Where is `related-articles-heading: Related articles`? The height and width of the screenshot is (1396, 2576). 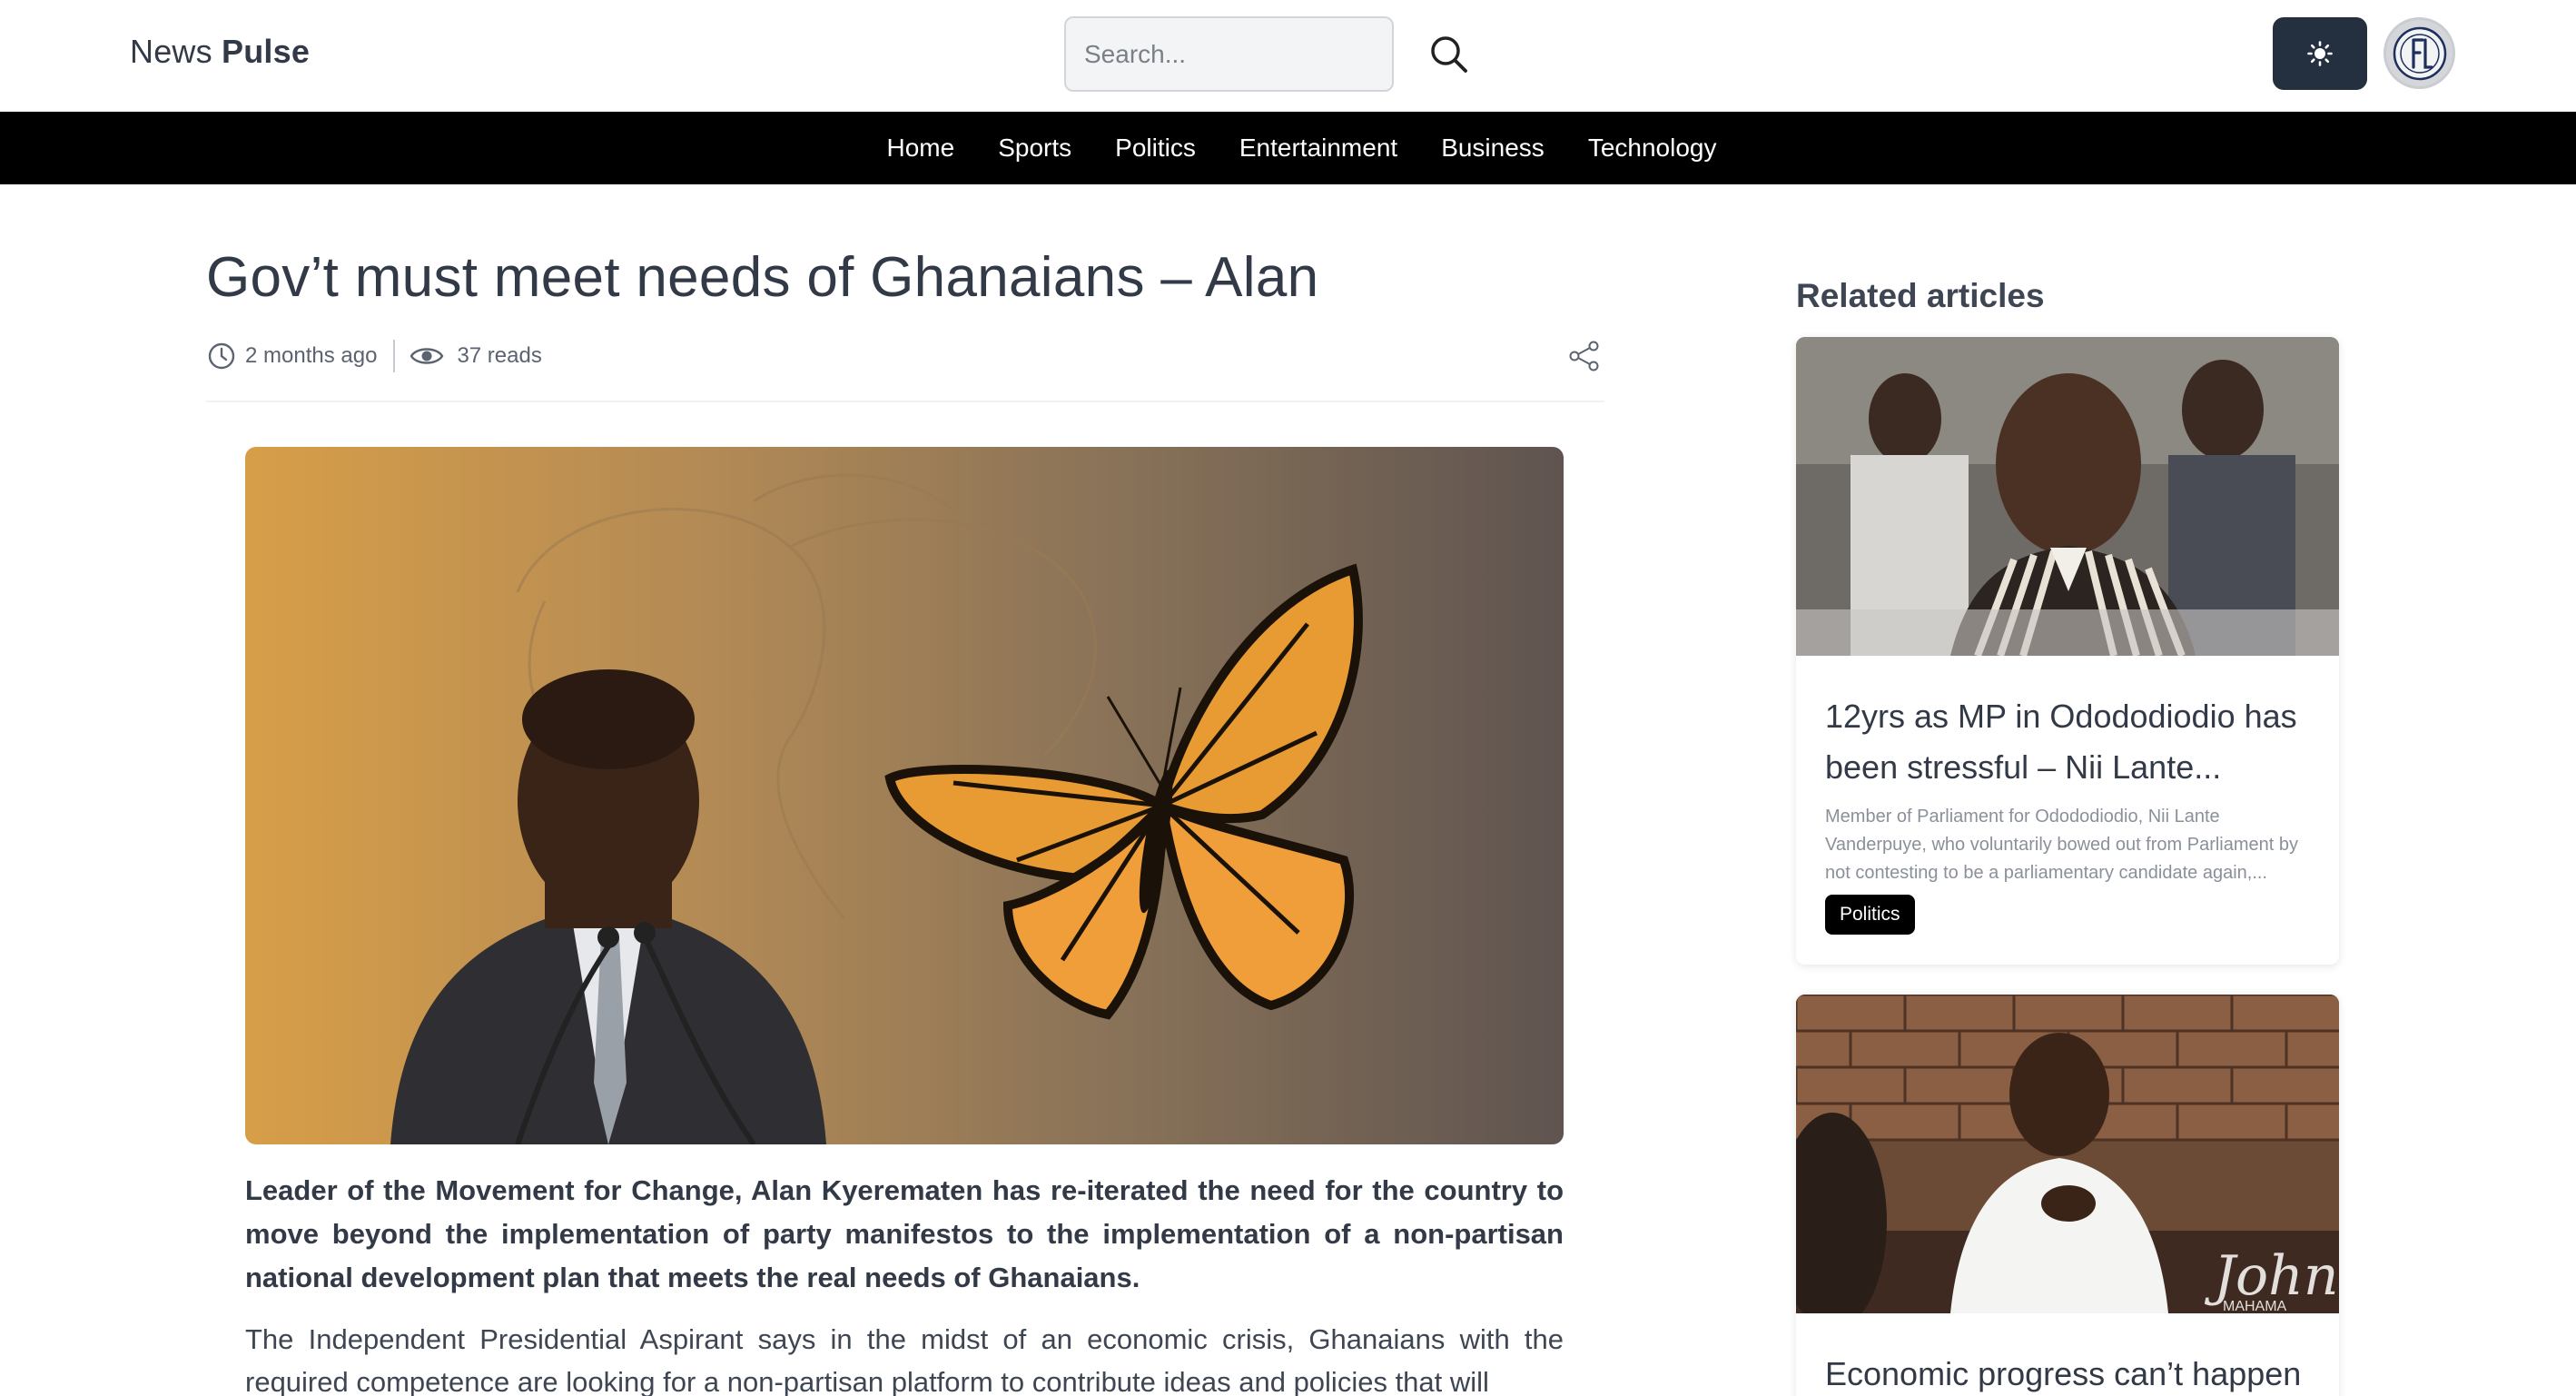 related-articles-heading: Related articles is located at coordinates (1920, 296).